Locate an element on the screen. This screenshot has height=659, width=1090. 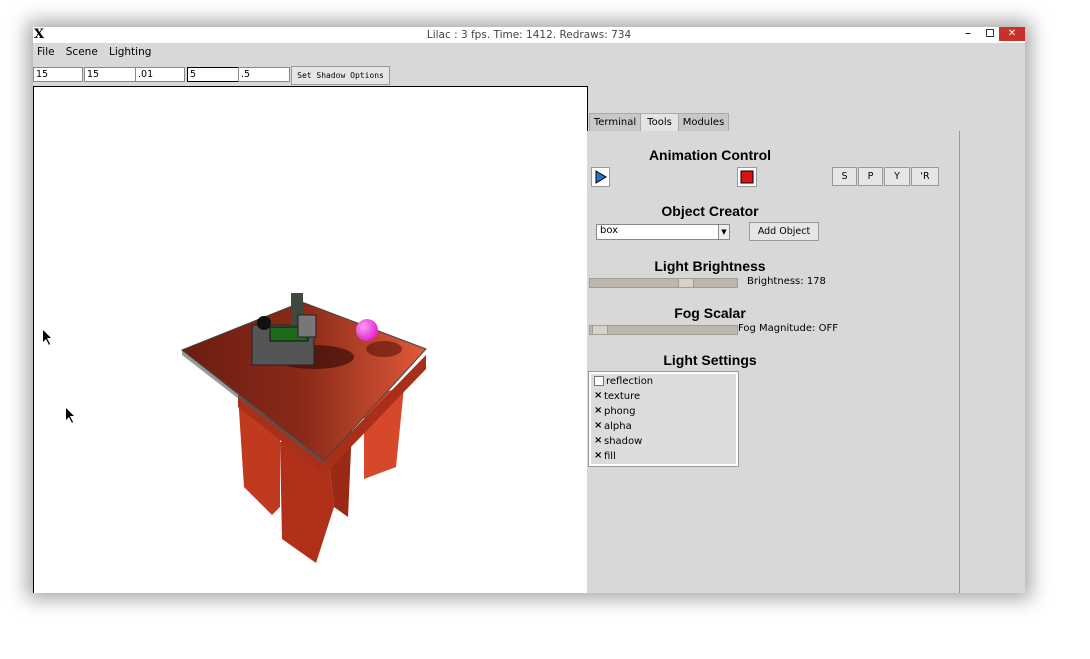
play-icon is located at coordinates (601, 177).